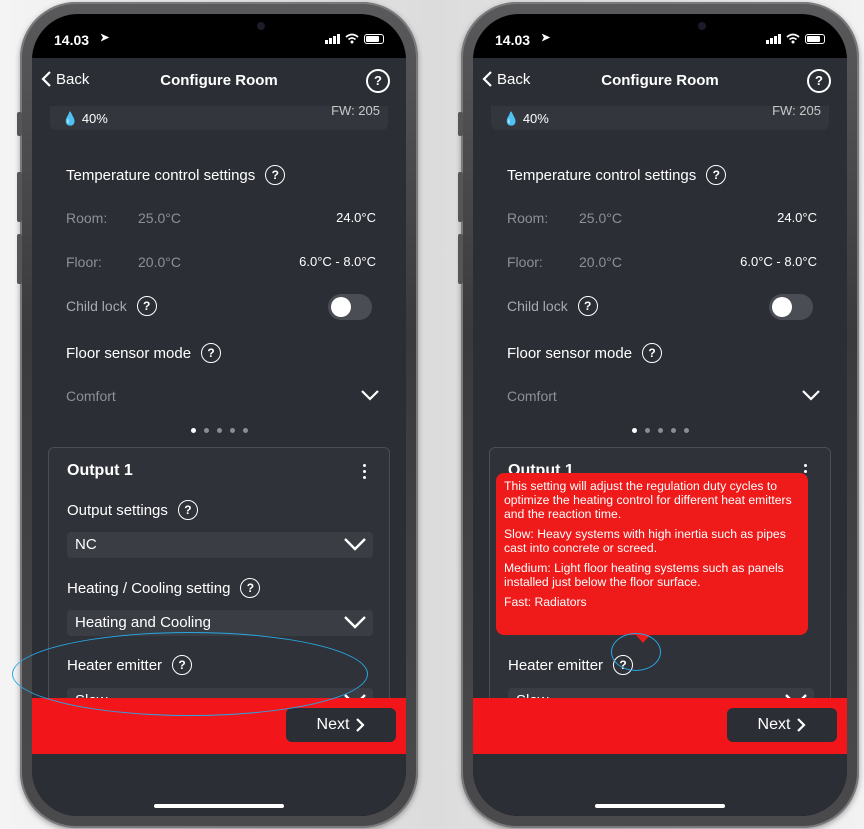  I want to click on child-lock-label: Child lock, so click(96, 306).